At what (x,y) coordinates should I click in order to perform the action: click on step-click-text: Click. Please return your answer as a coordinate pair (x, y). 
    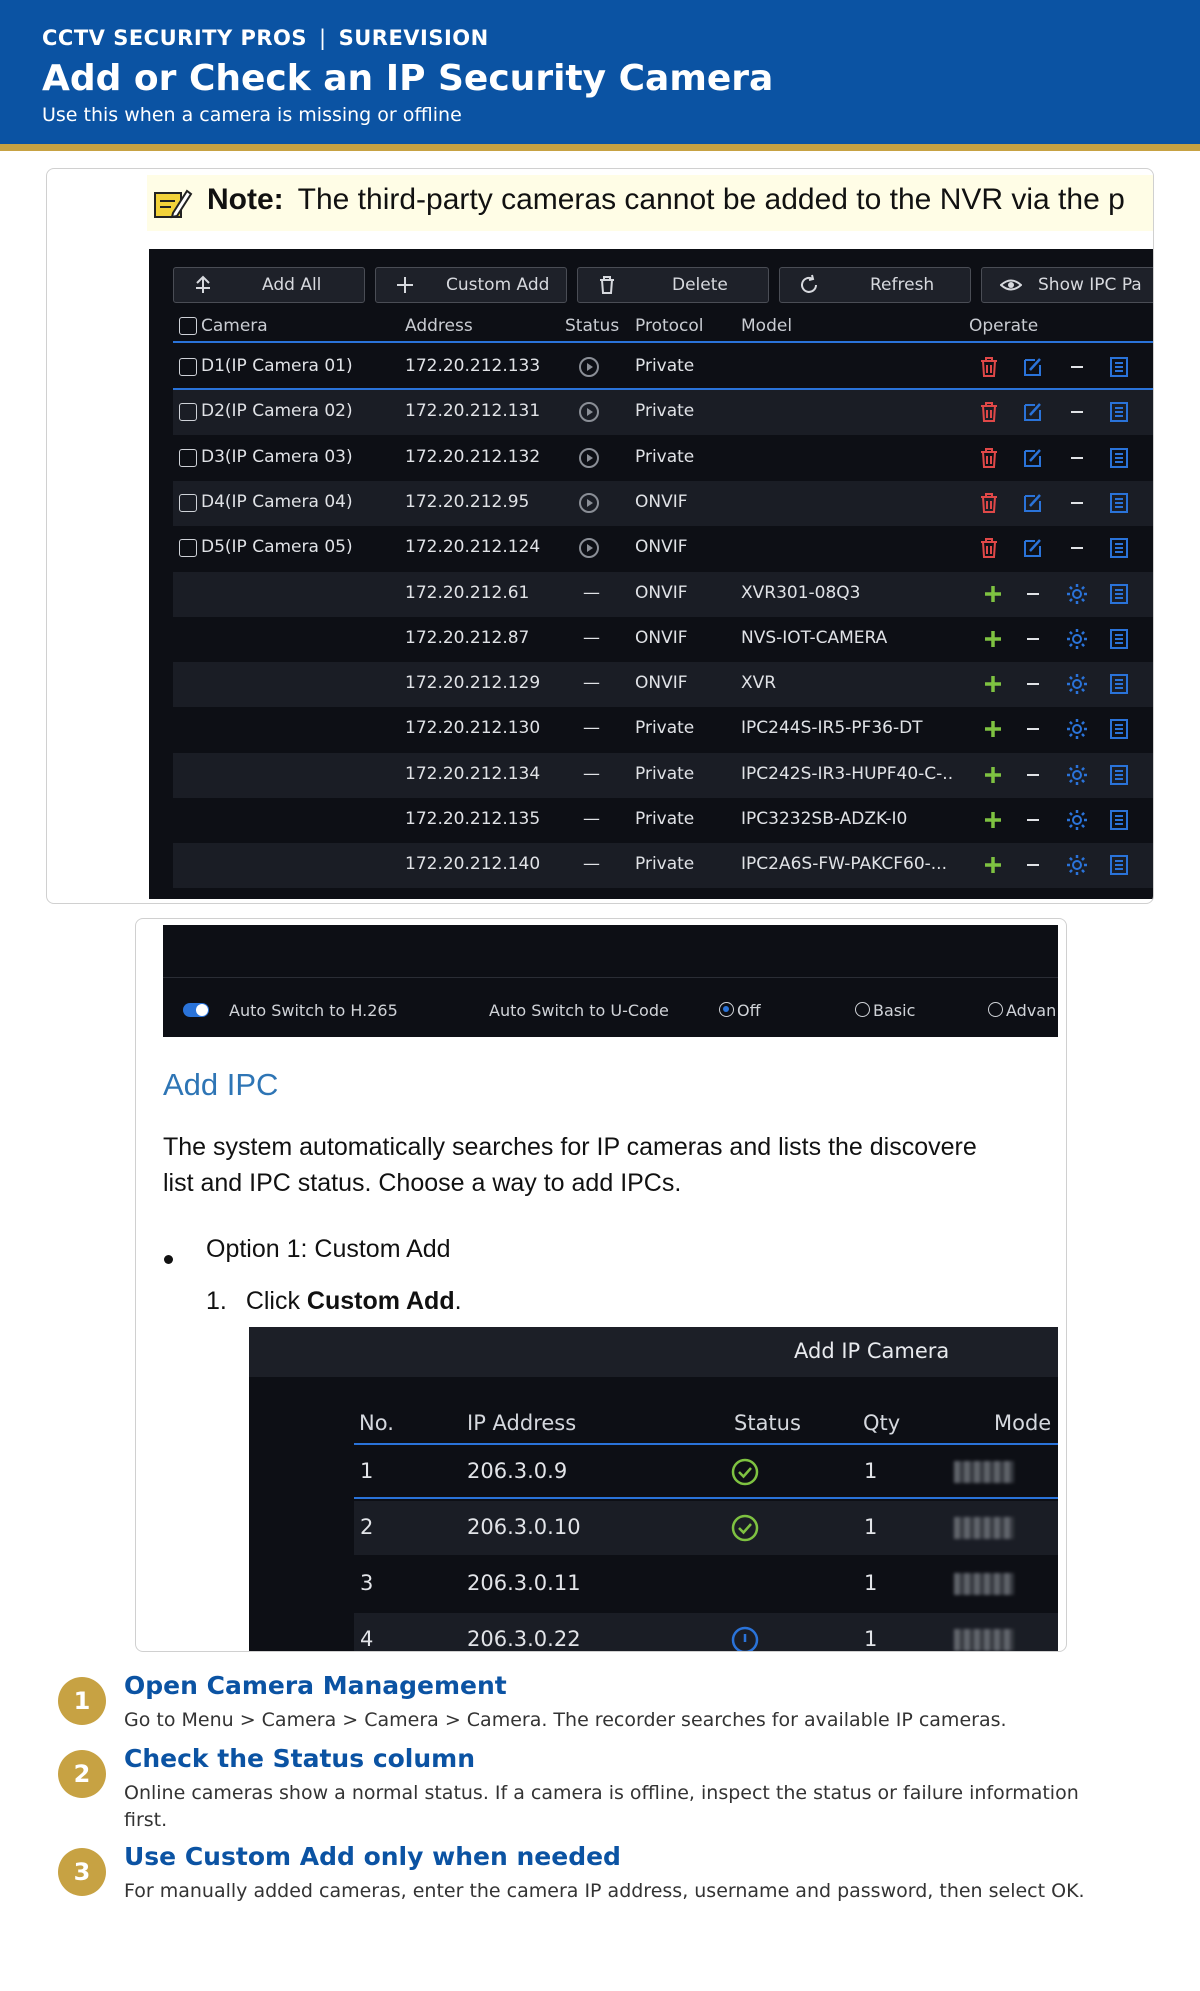
    Looking at the image, I should click on (276, 1301).